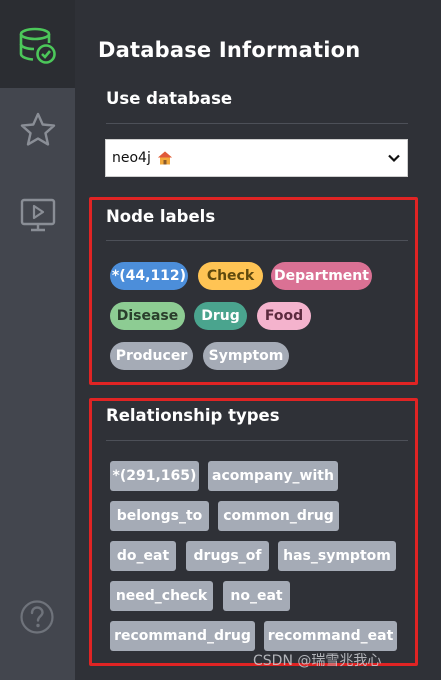 This screenshot has width=441, height=680. Describe the element at coordinates (154, 476) in the screenshot. I see `relationship-type-tag: *(291,165)` at that location.